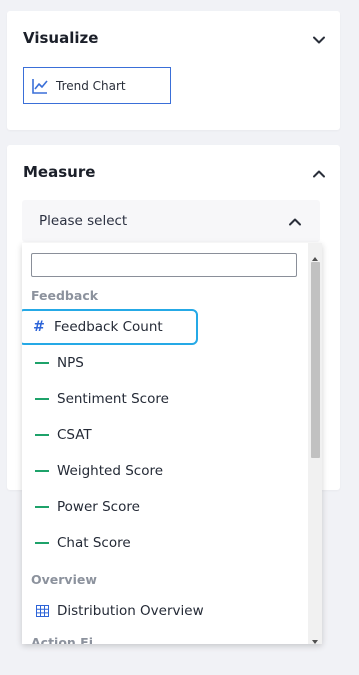 This screenshot has width=359, height=675. I want to click on option-power-score: Power Score, so click(164, 507).